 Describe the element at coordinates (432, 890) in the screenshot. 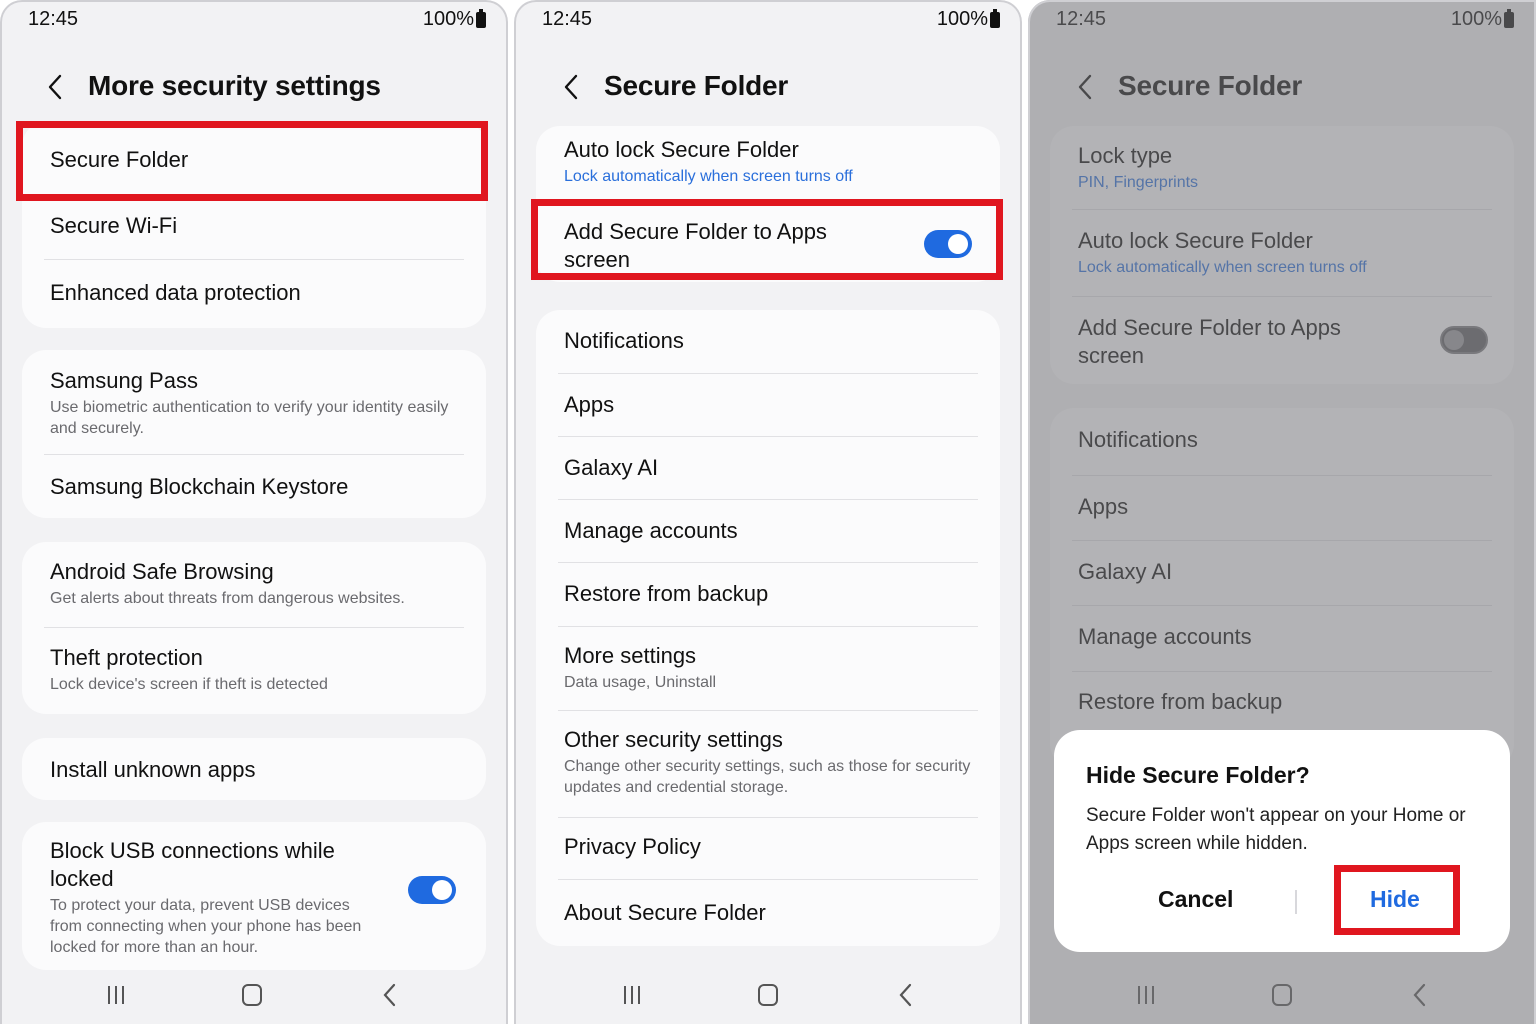

I see `block-usb-toggle` at that location.